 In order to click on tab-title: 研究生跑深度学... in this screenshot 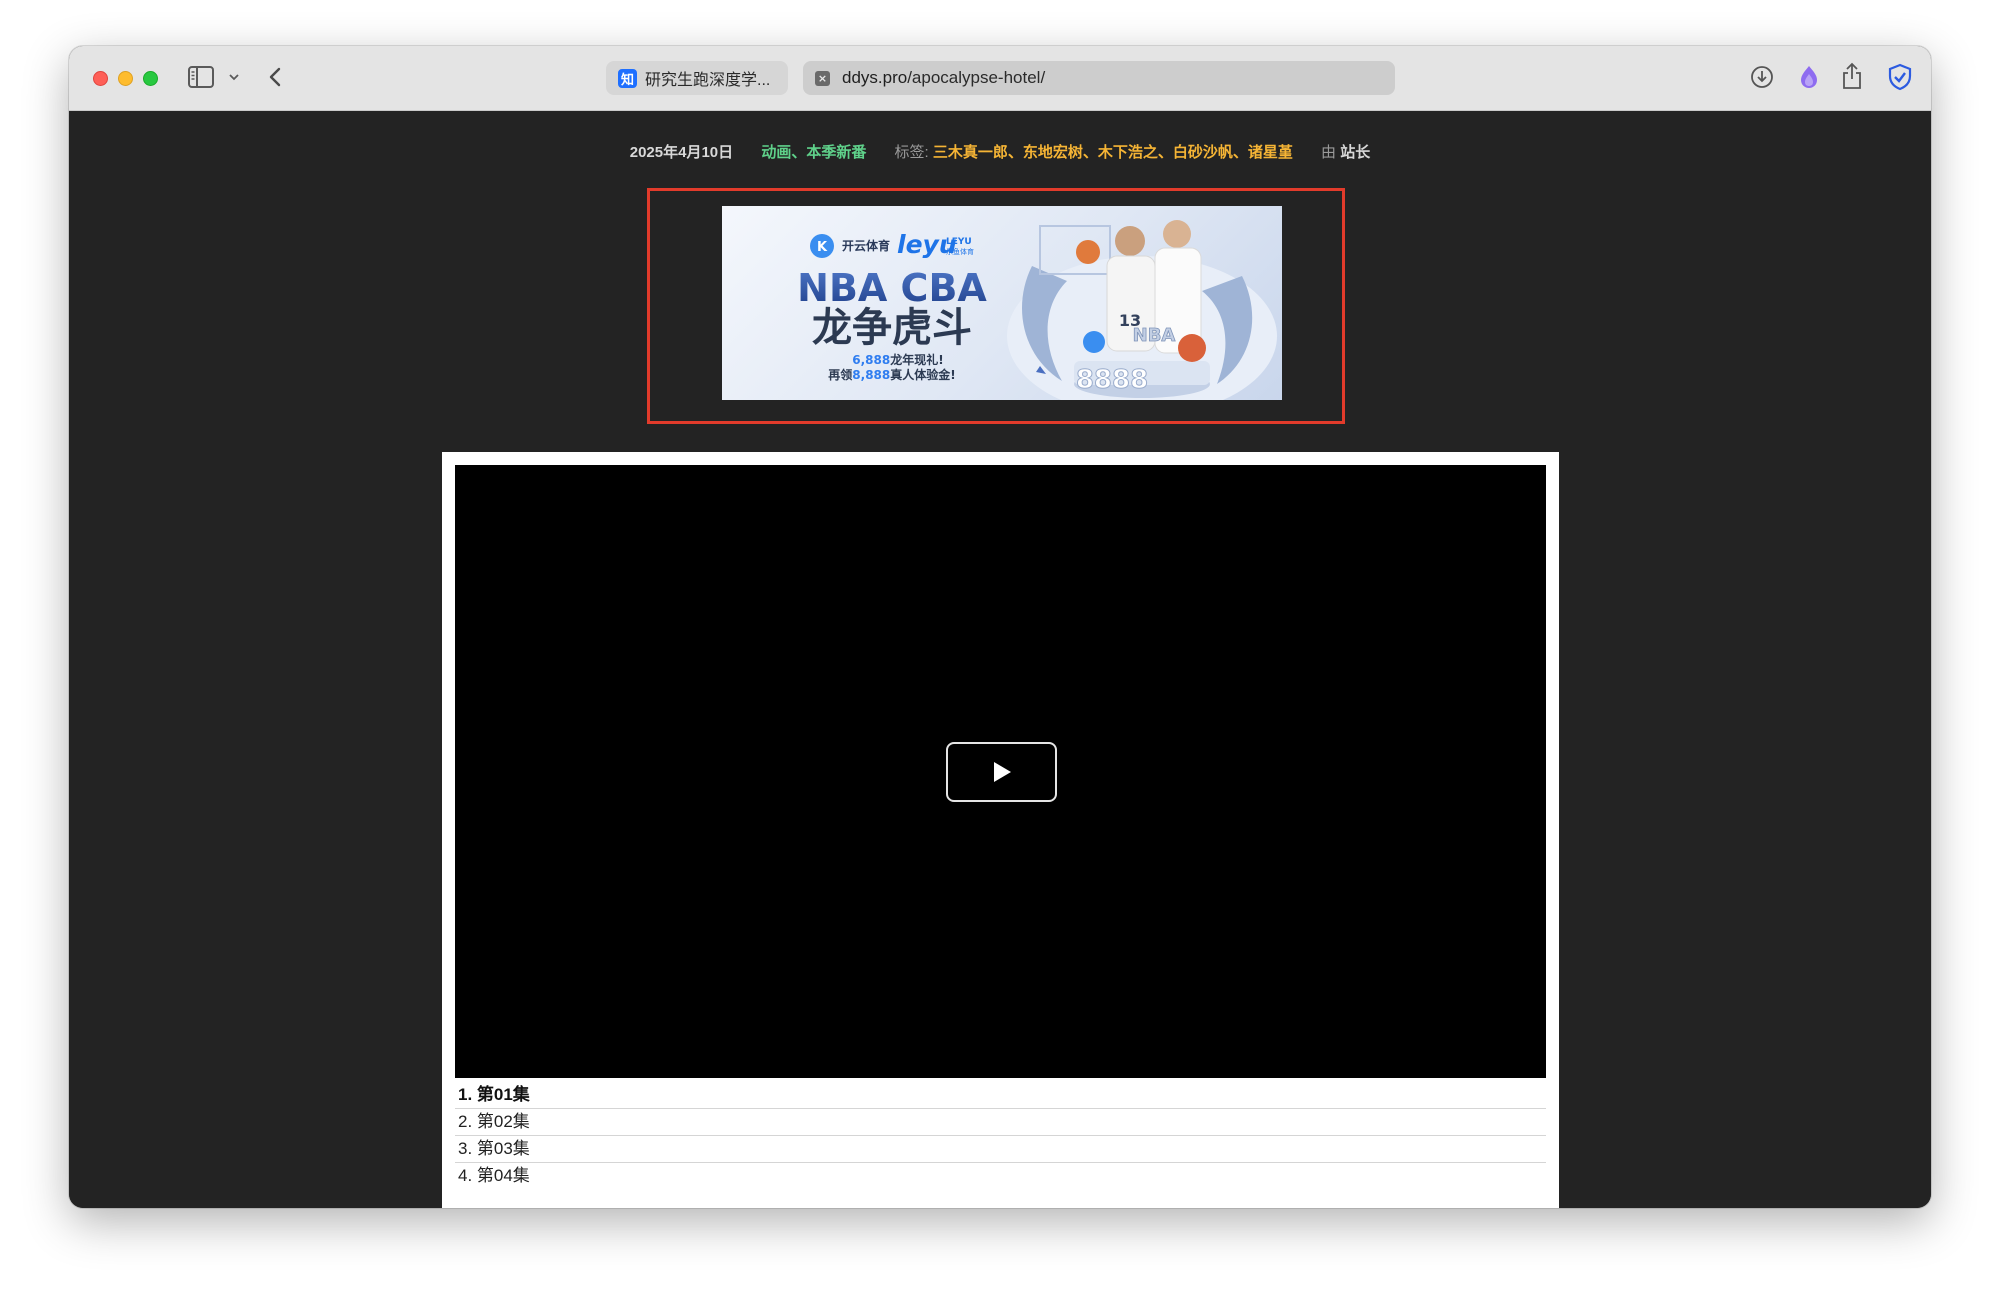, I will do `click(708, 80)`.